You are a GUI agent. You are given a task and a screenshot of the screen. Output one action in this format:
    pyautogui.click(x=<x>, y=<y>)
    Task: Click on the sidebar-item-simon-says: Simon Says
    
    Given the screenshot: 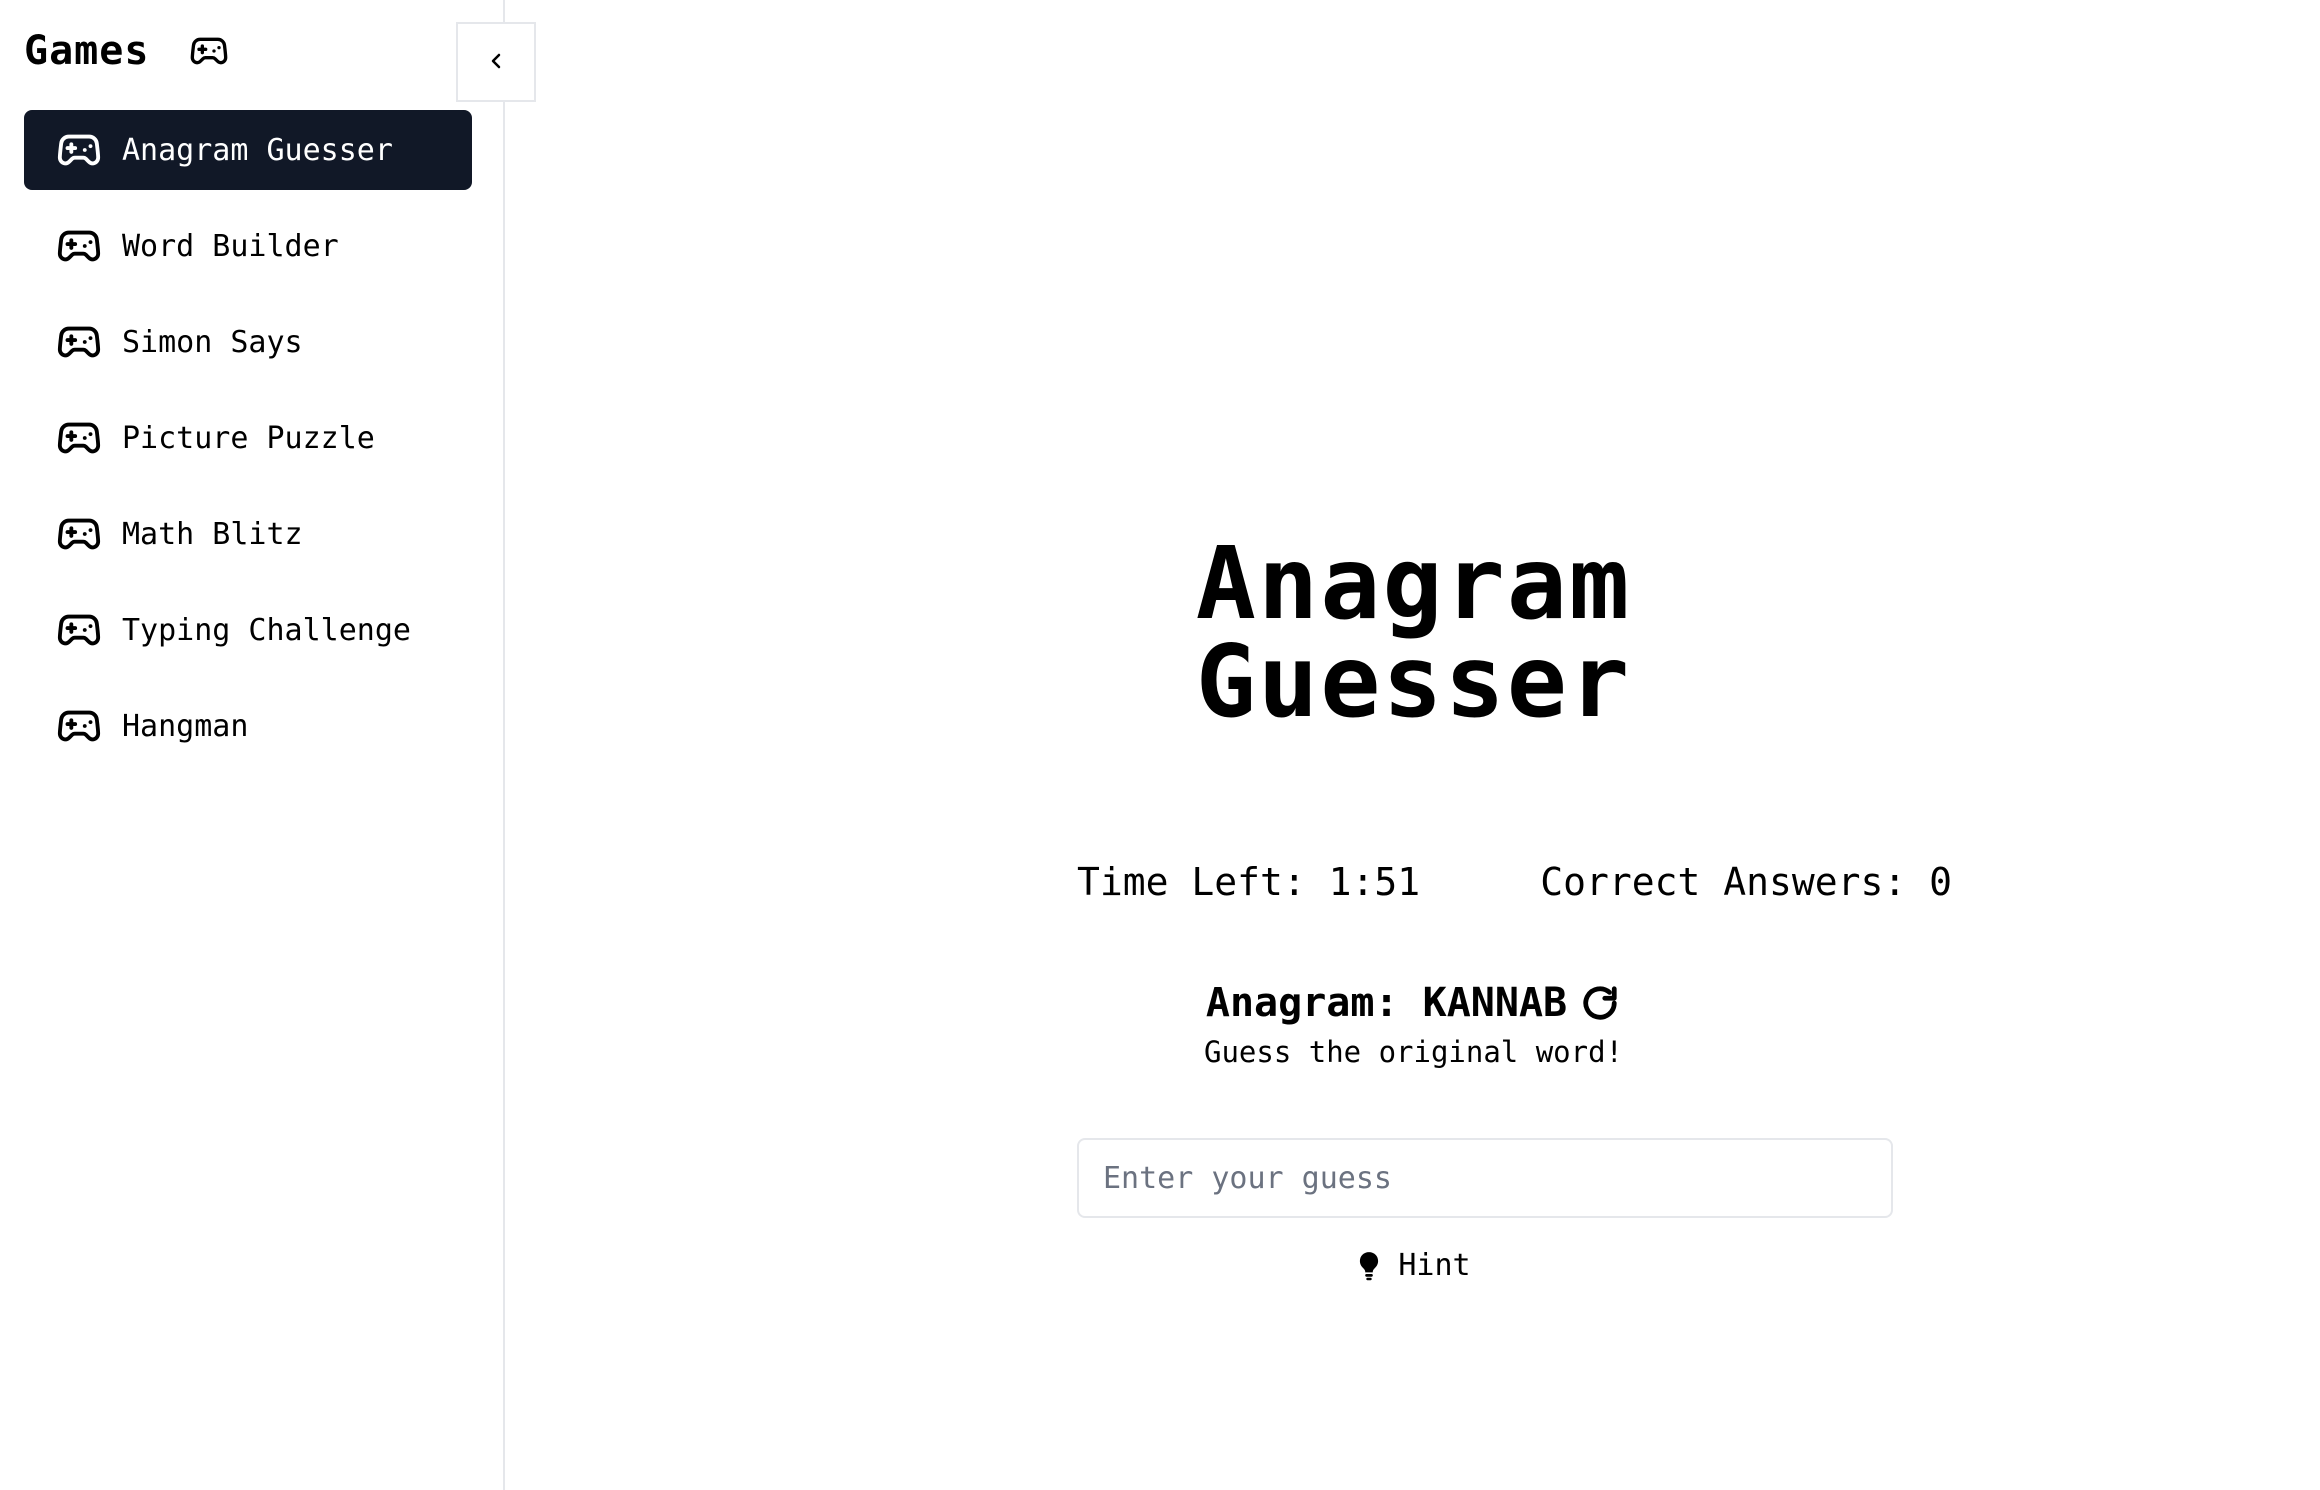 What is the action you would take?
    pyautogui.click(x=248, y=342)
    